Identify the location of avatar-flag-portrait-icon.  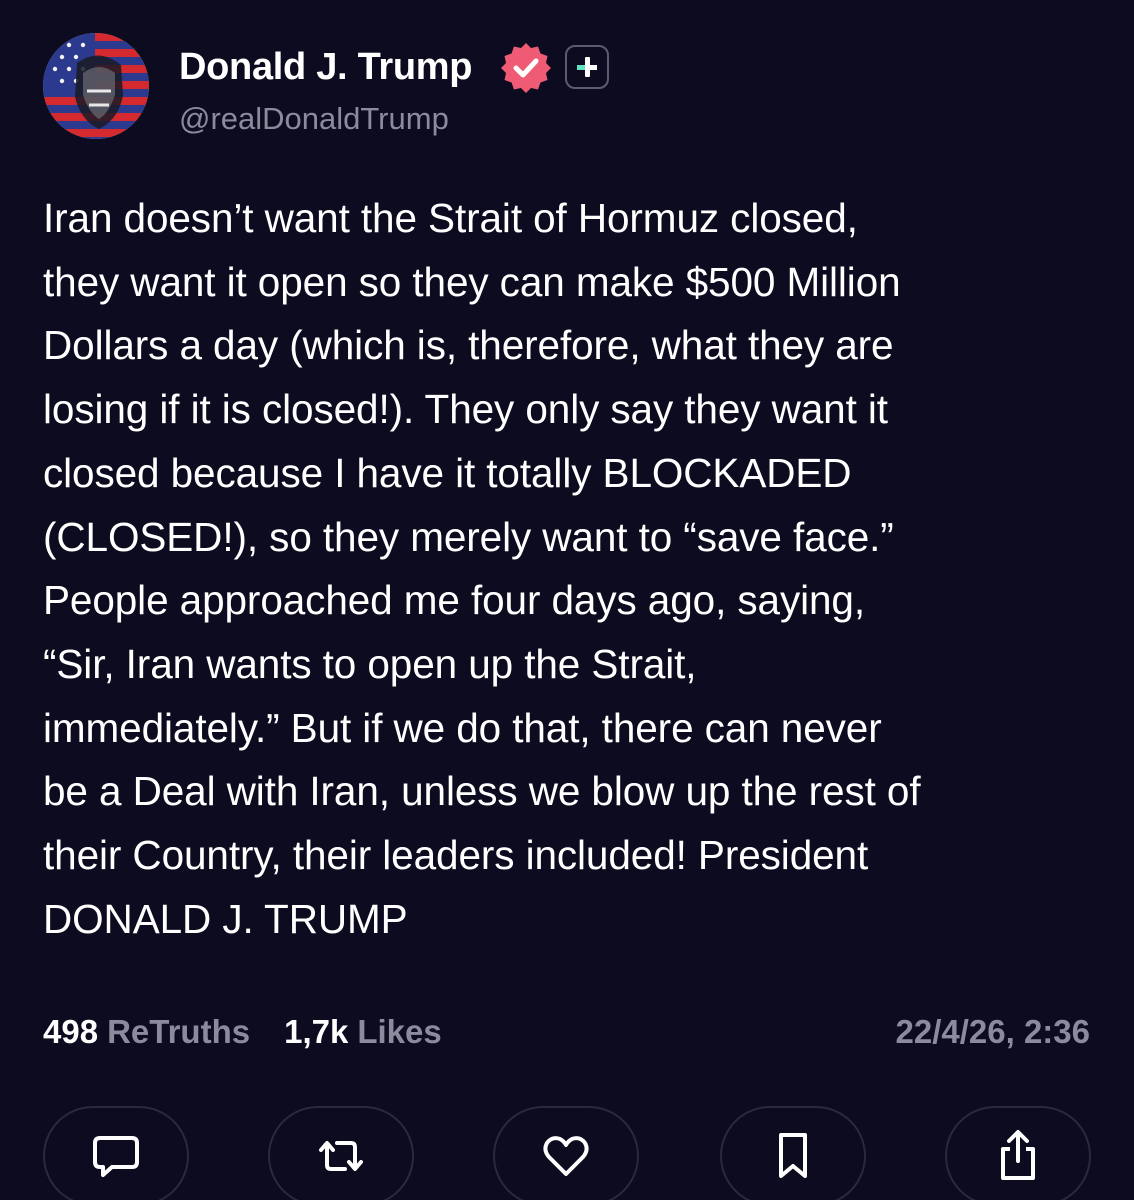
(96, 86).